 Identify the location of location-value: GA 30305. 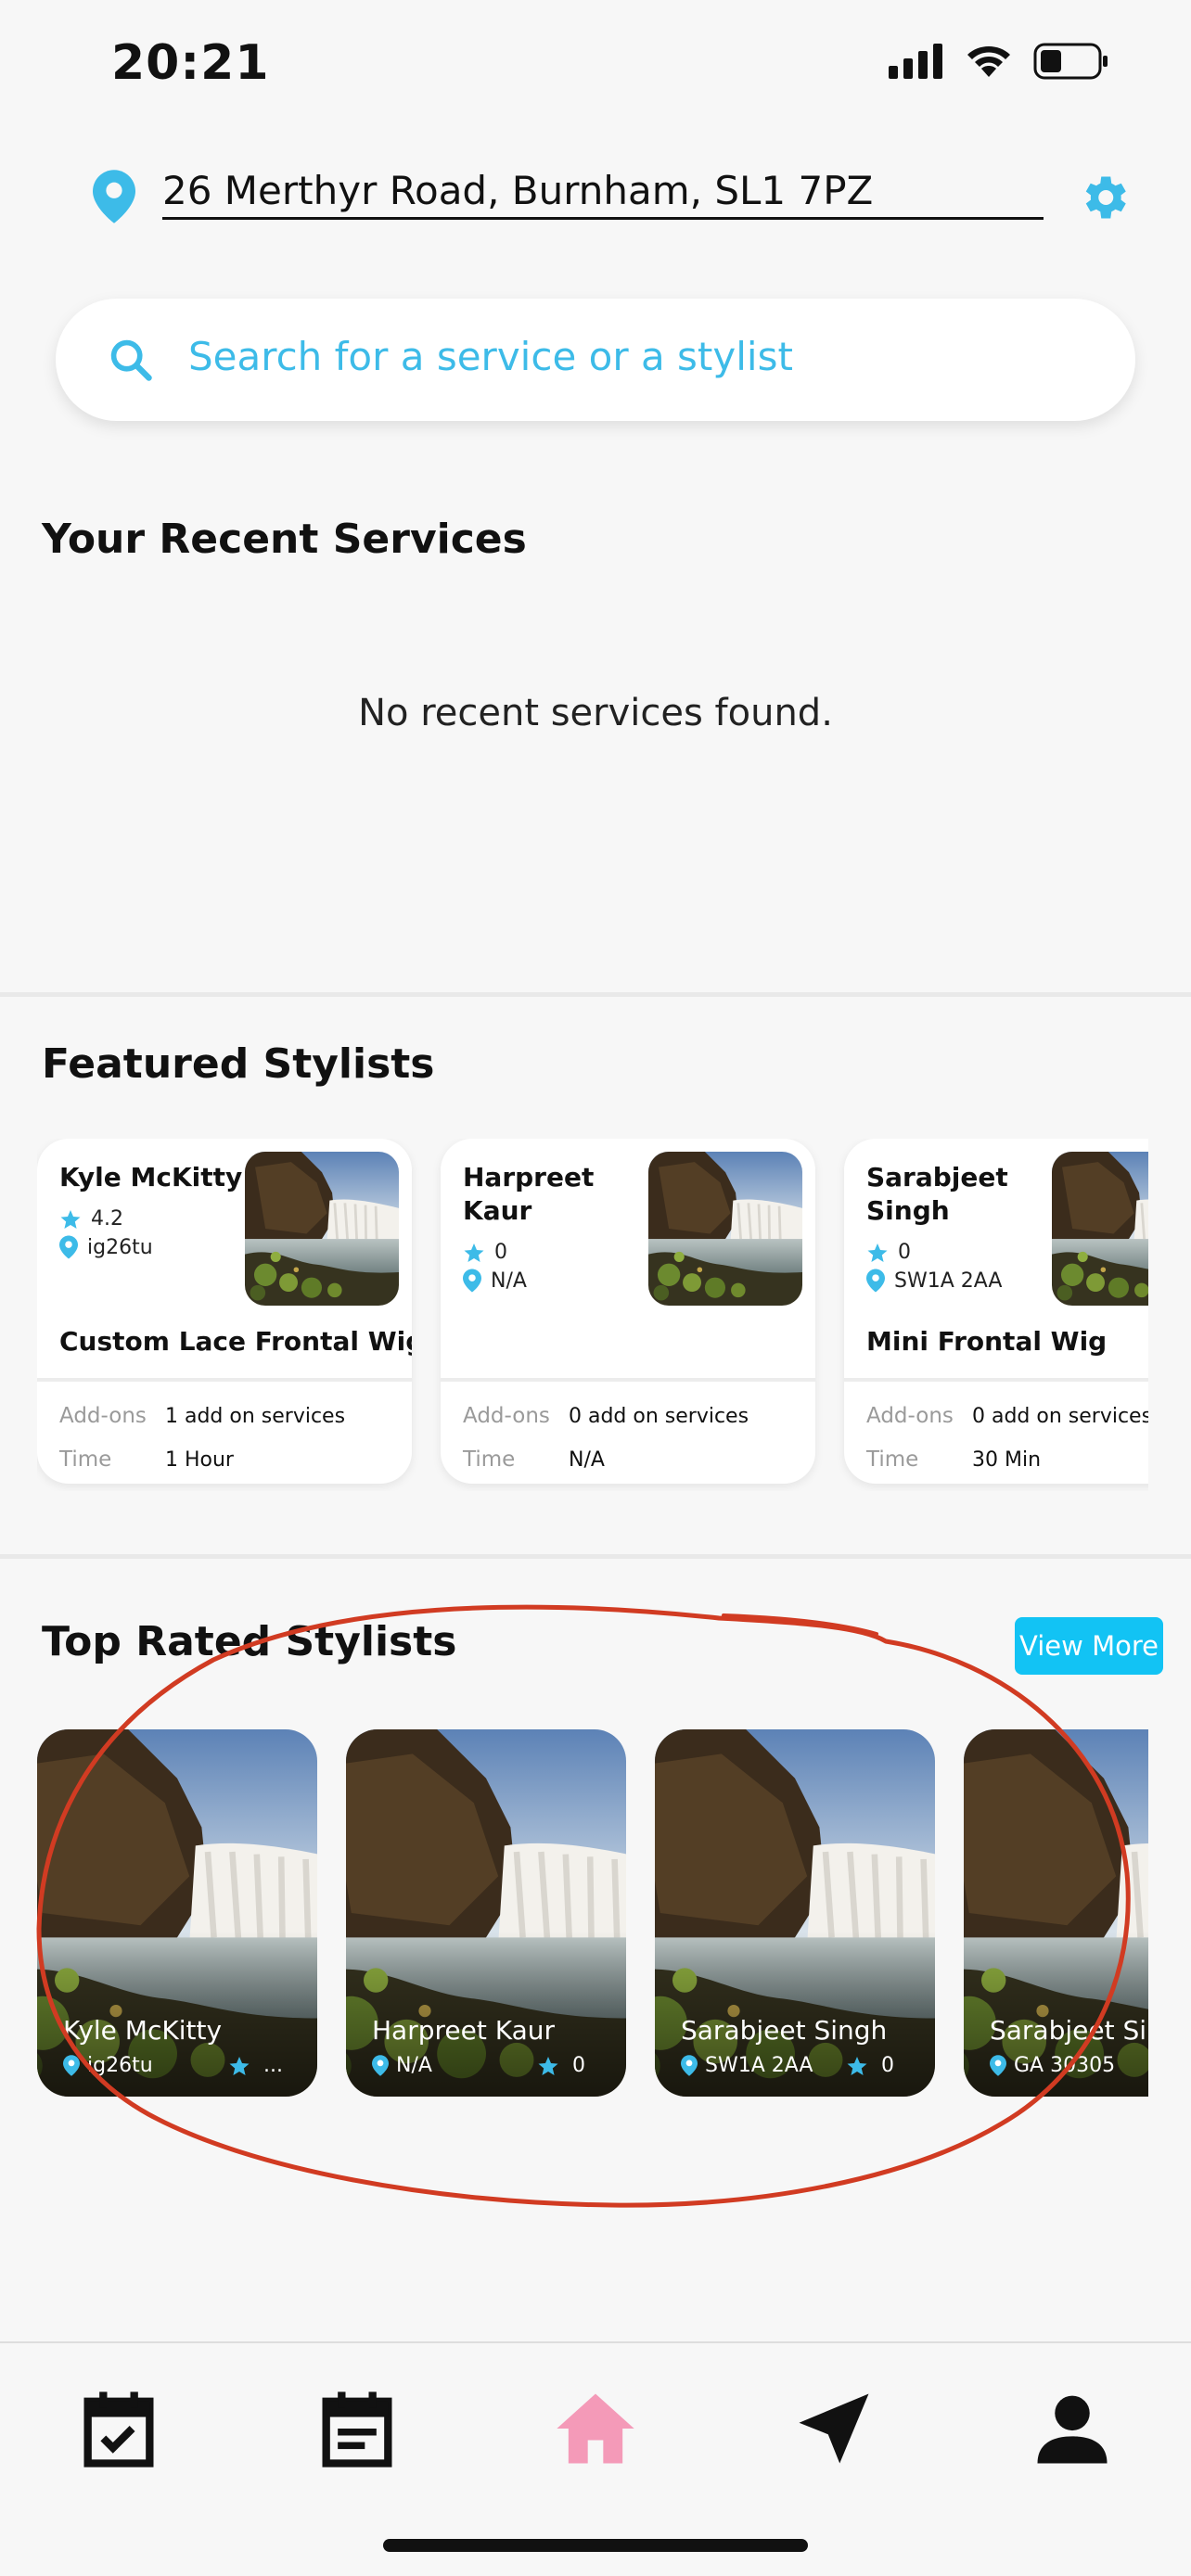
(1065, 2065).